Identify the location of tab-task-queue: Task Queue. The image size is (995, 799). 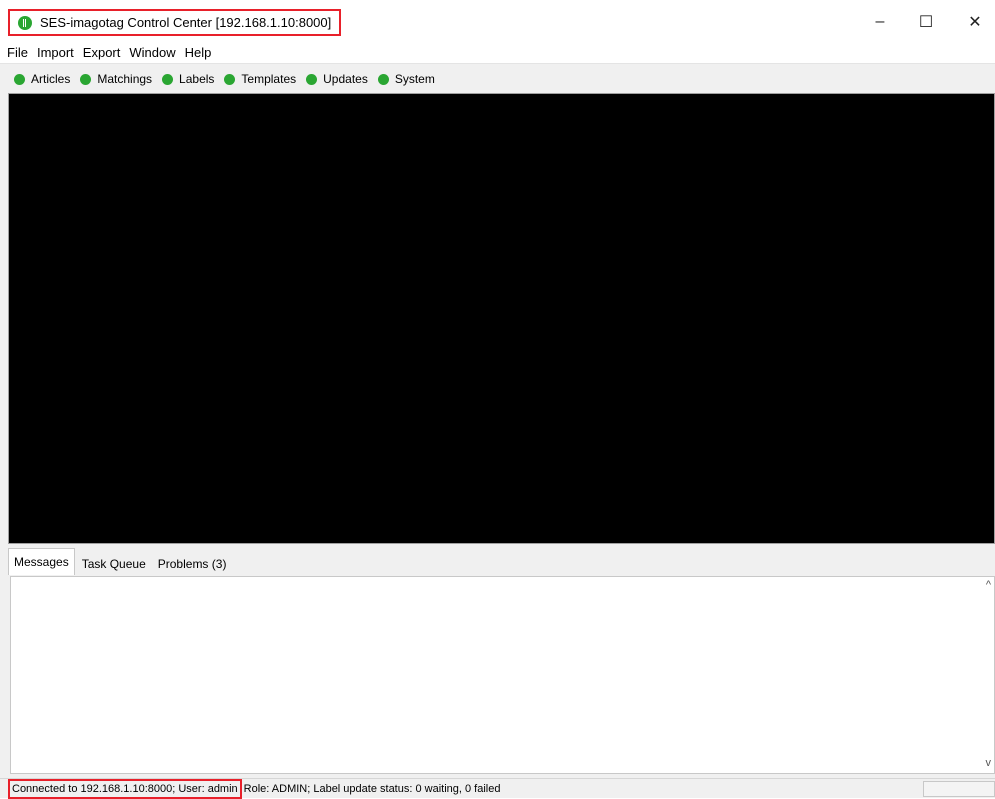
(114, 564).